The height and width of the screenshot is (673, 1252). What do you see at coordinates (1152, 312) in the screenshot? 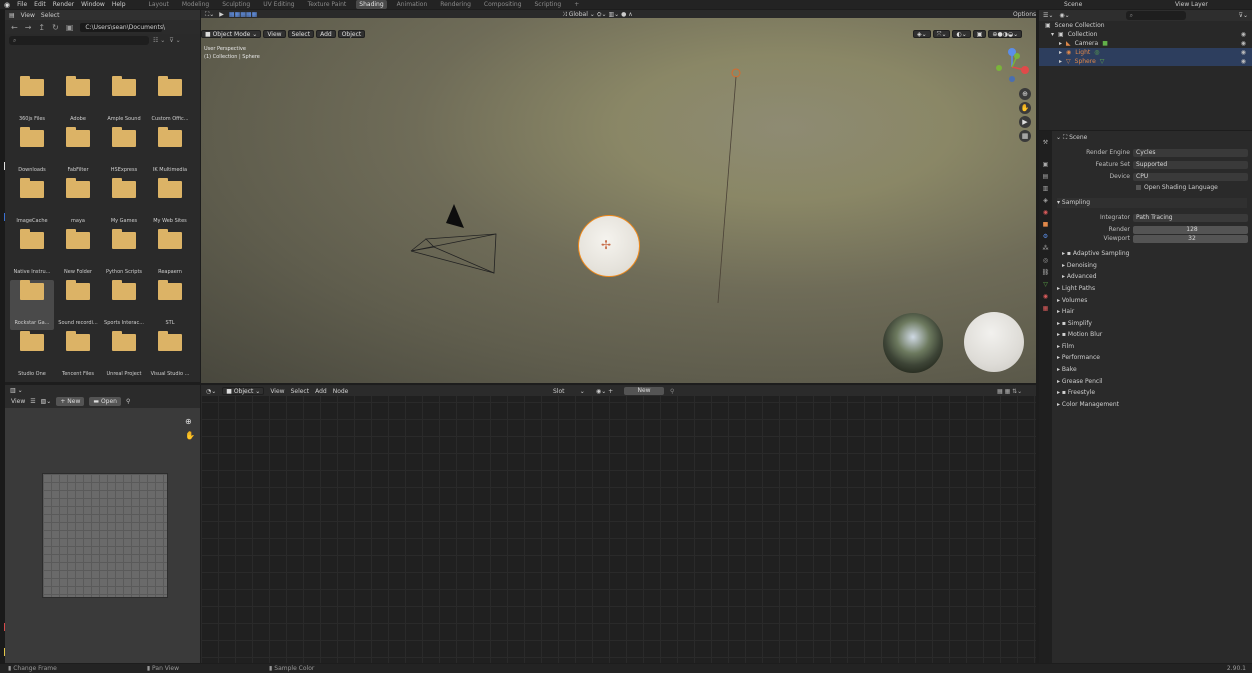
I see `hair-panel: ▸ Hair` at bounding box center [1152, 312].